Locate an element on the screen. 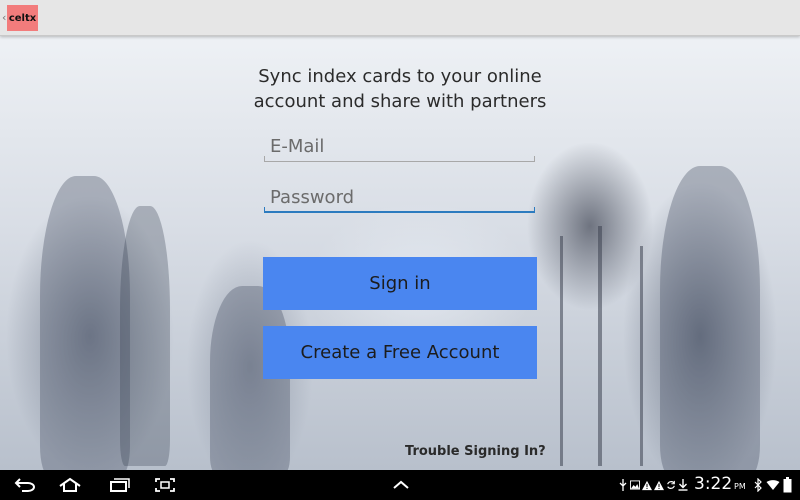 This screenshot has height=500, width=800. download-icon is located at coordinates (683, 485).